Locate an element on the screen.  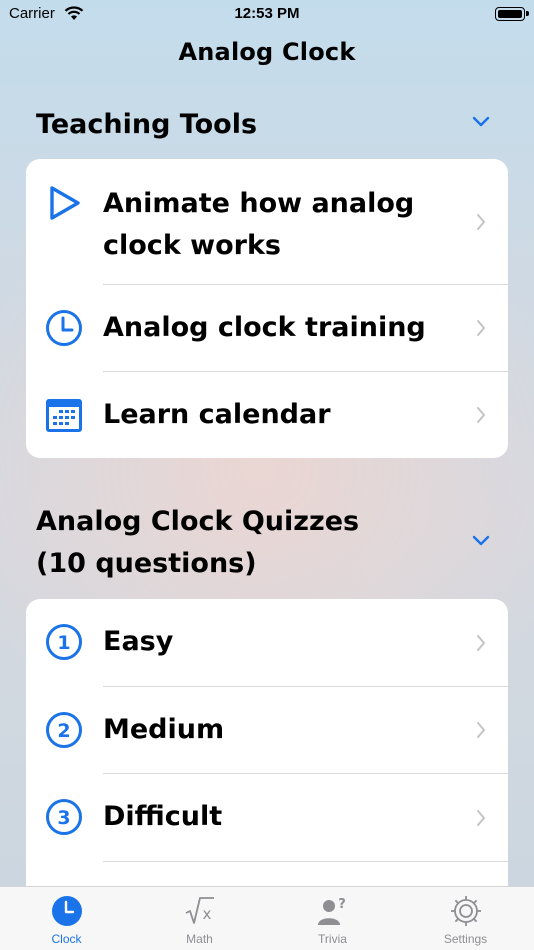
row-quiz-medium: 2 Medium is located at coordinates (267, 730).